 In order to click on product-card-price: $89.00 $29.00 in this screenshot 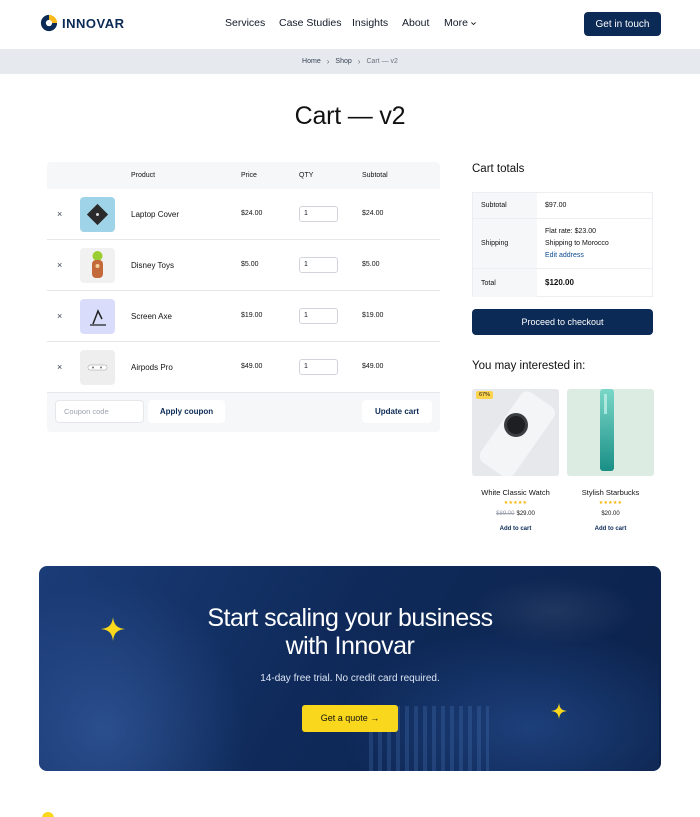, I will do `click(515, 514)`.